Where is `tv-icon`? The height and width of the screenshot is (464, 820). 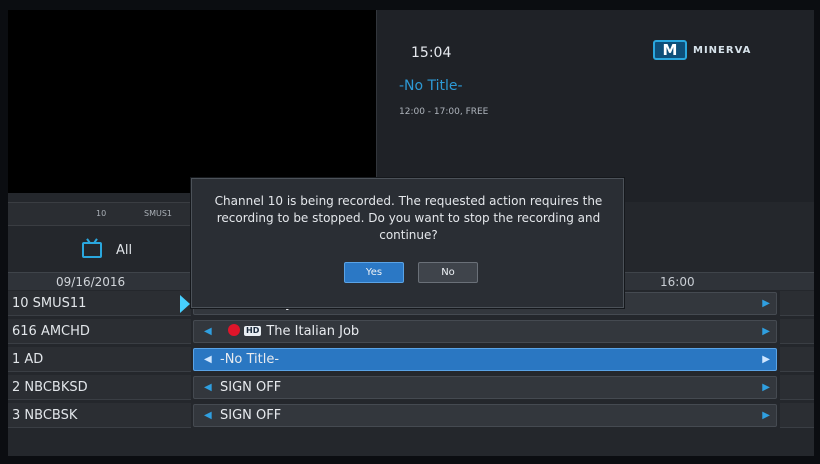
tv-icon is located at coordinates (92, 250).